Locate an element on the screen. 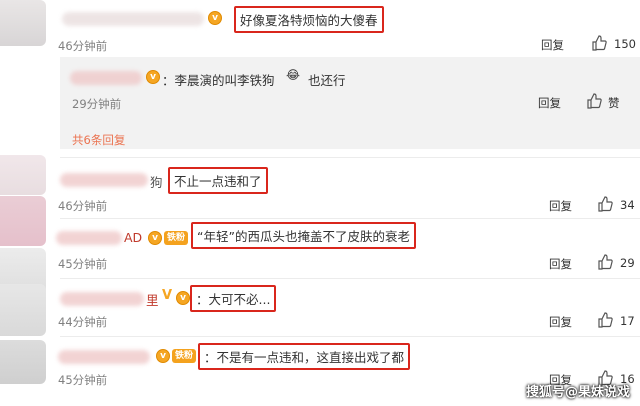 The image size is (640, 406). comment-text: “年轻”的西瓜头也掩盖不了皮肤的衰老 is located at coordinates (303, 235).